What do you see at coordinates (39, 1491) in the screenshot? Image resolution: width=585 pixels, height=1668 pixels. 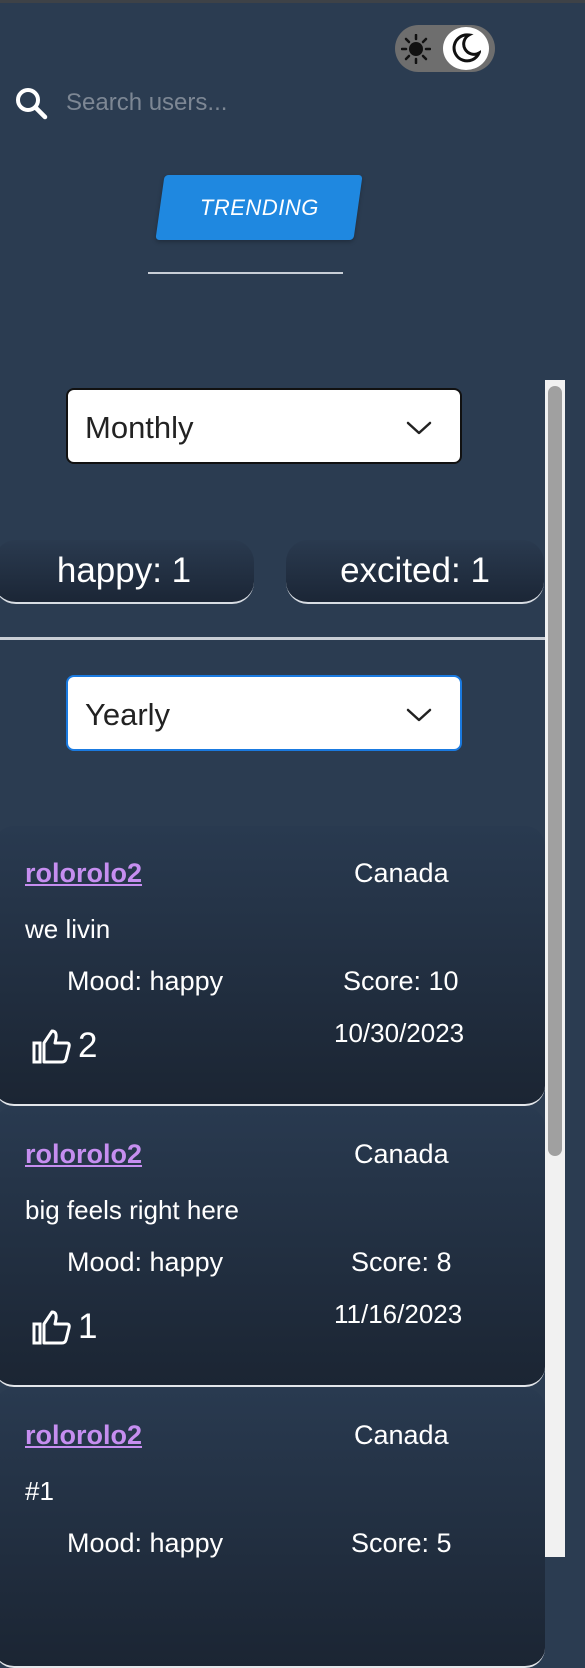 I see `post-content: #1` at bounding box center [39, 1491].